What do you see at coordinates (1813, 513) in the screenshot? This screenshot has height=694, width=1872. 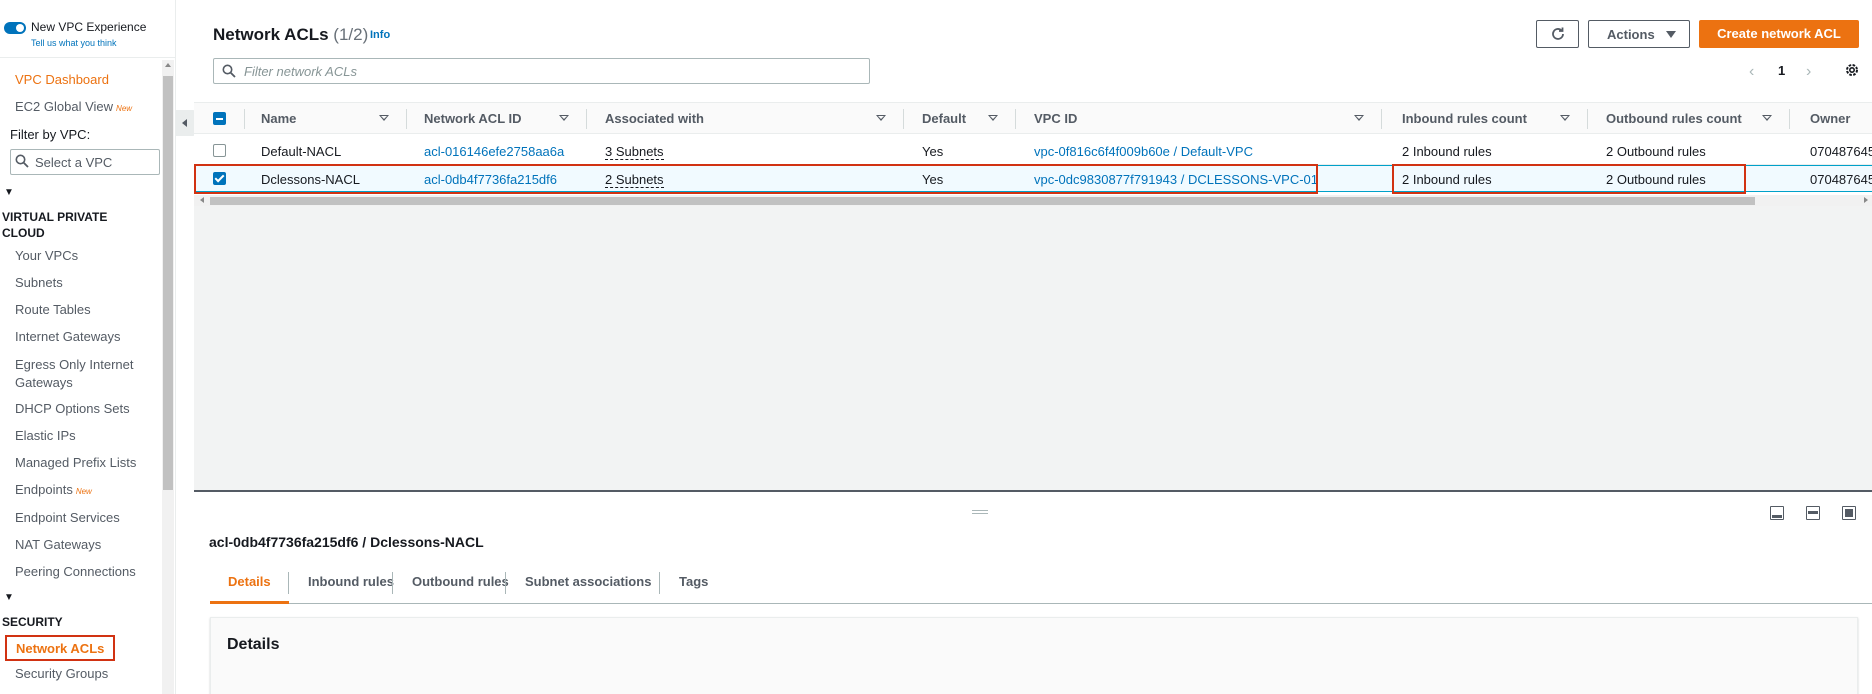 I see `panel-side-icon` at bounding box center [1813, 513].